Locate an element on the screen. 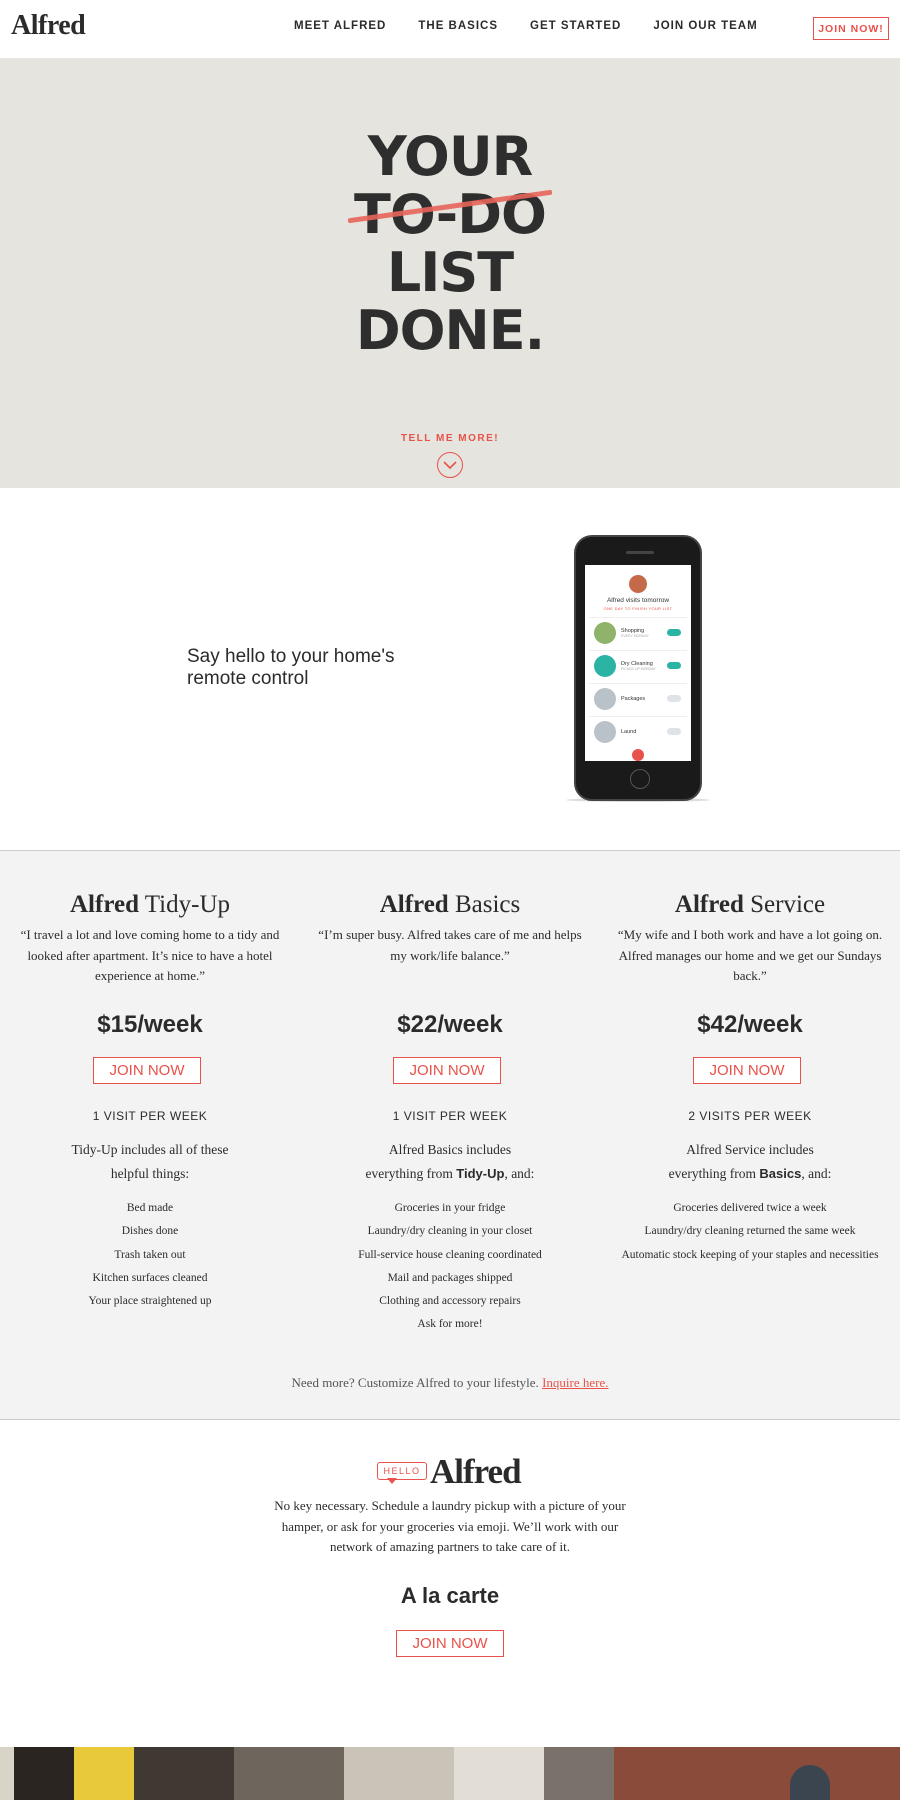 The height and width of the screenshot is (1800, 900). list-item: Your place straightened up is located at coordinates (150, 1301).